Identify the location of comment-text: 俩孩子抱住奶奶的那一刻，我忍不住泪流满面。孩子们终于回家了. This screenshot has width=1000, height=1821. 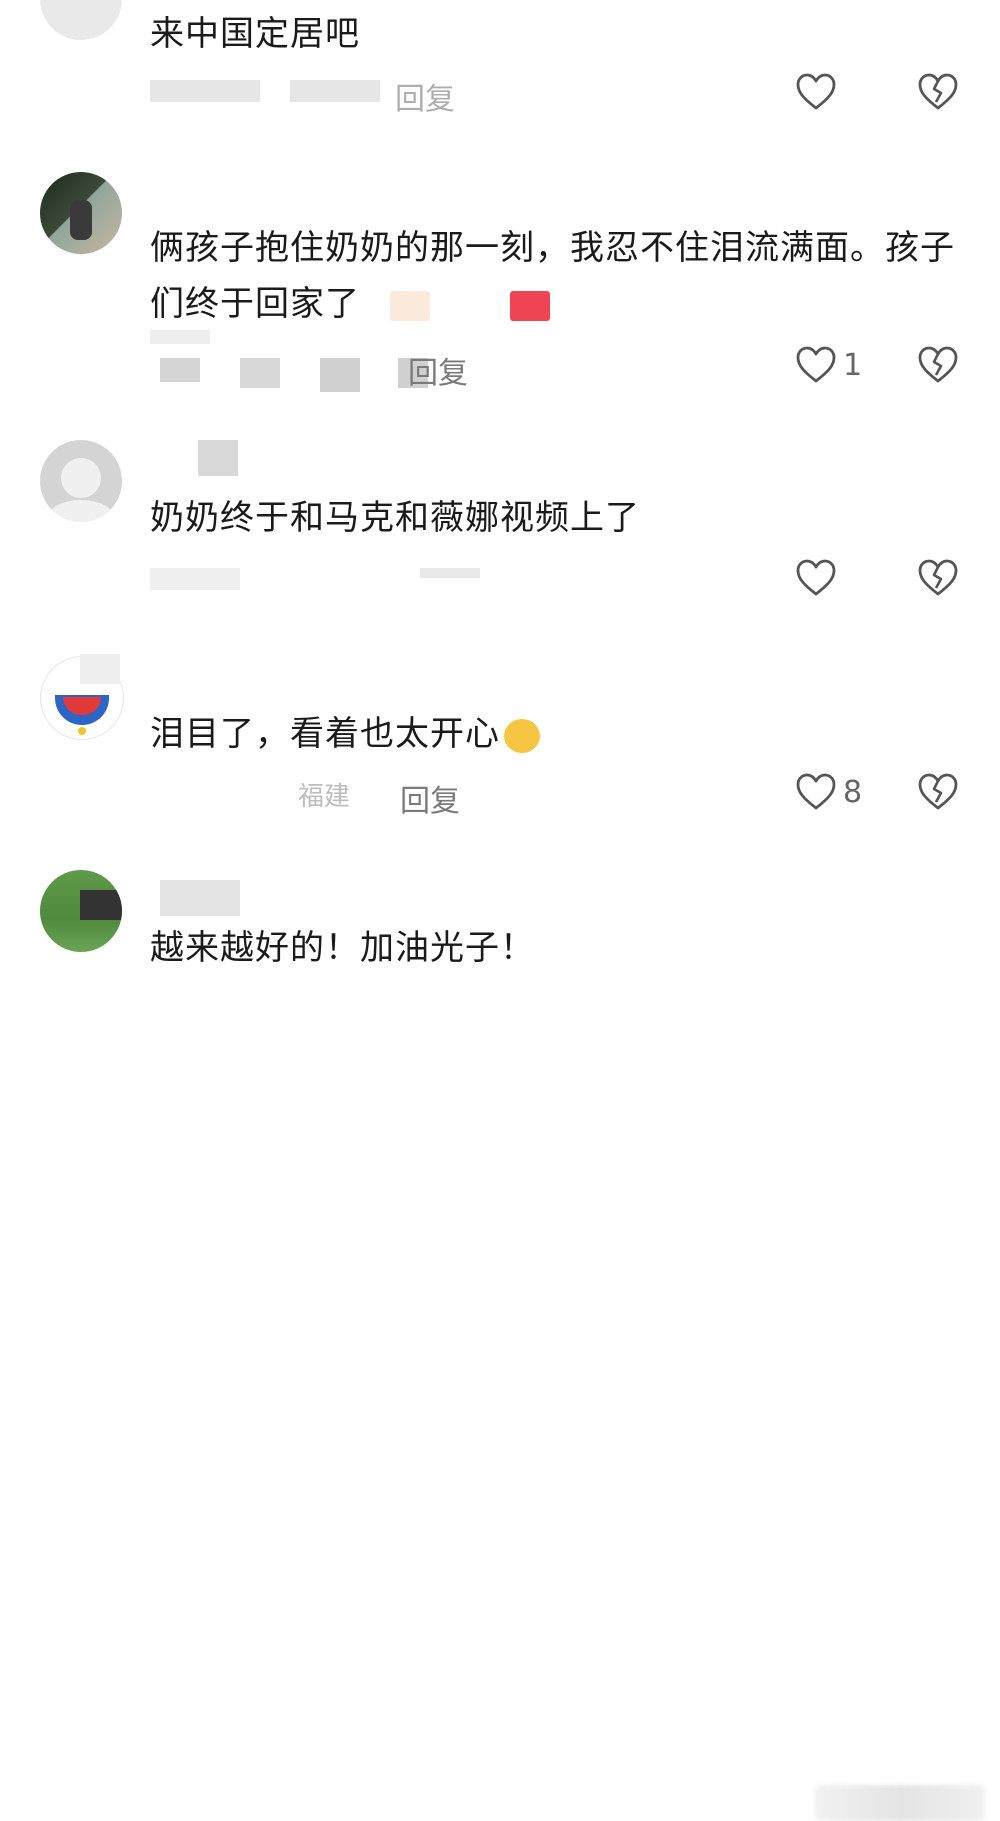
(552, 276).